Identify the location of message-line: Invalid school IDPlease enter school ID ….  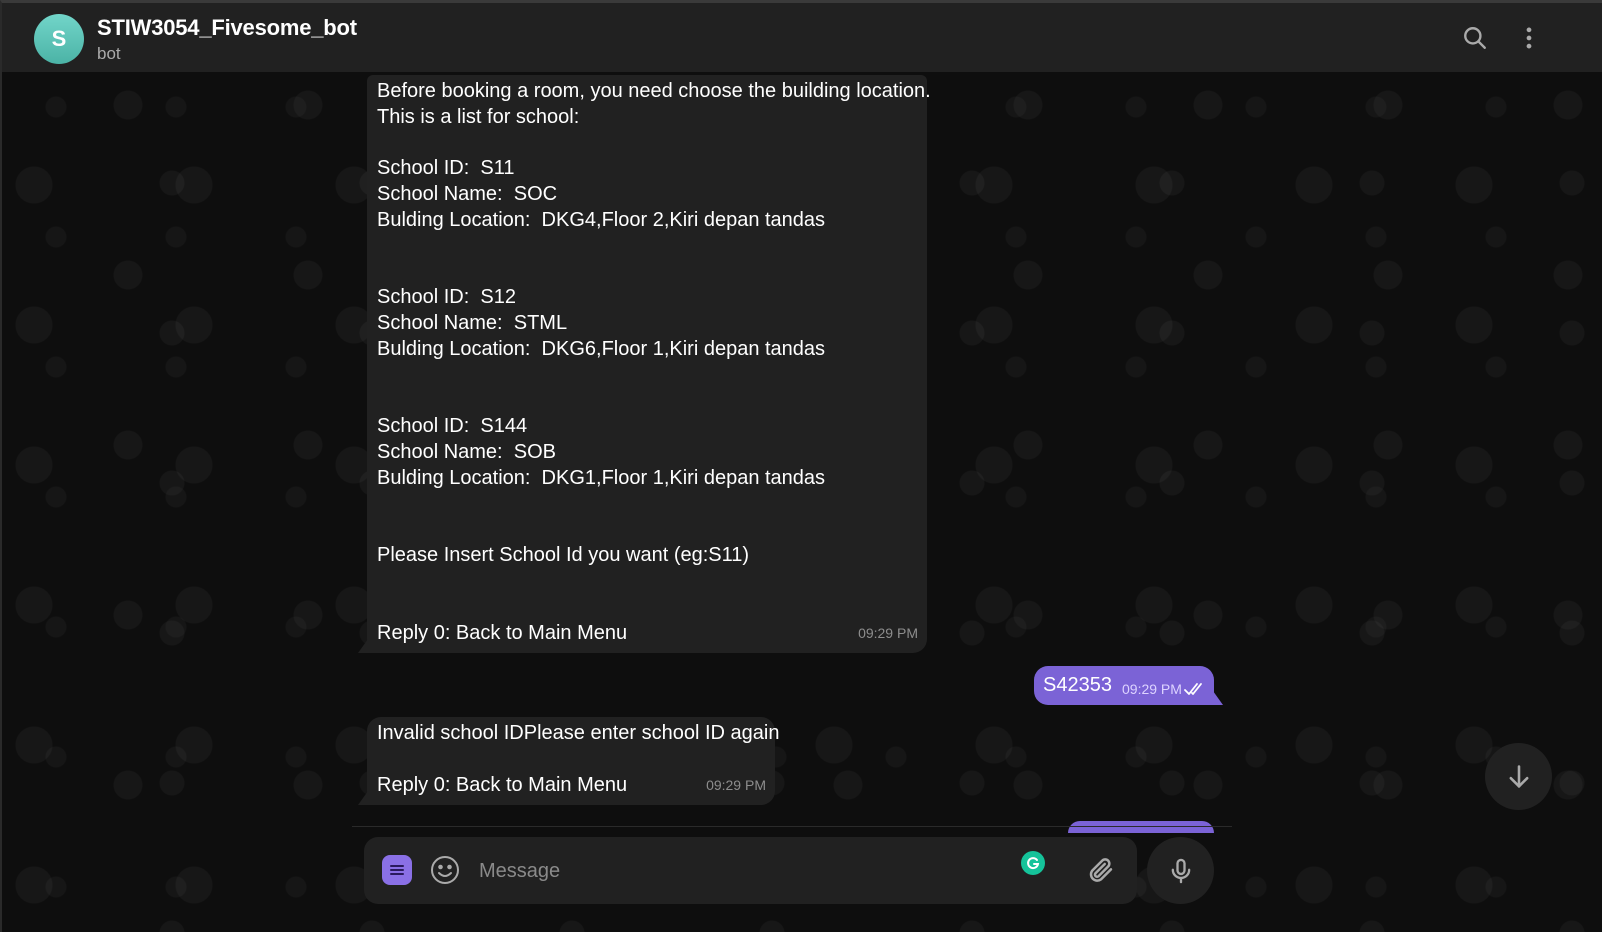
(578, 733).